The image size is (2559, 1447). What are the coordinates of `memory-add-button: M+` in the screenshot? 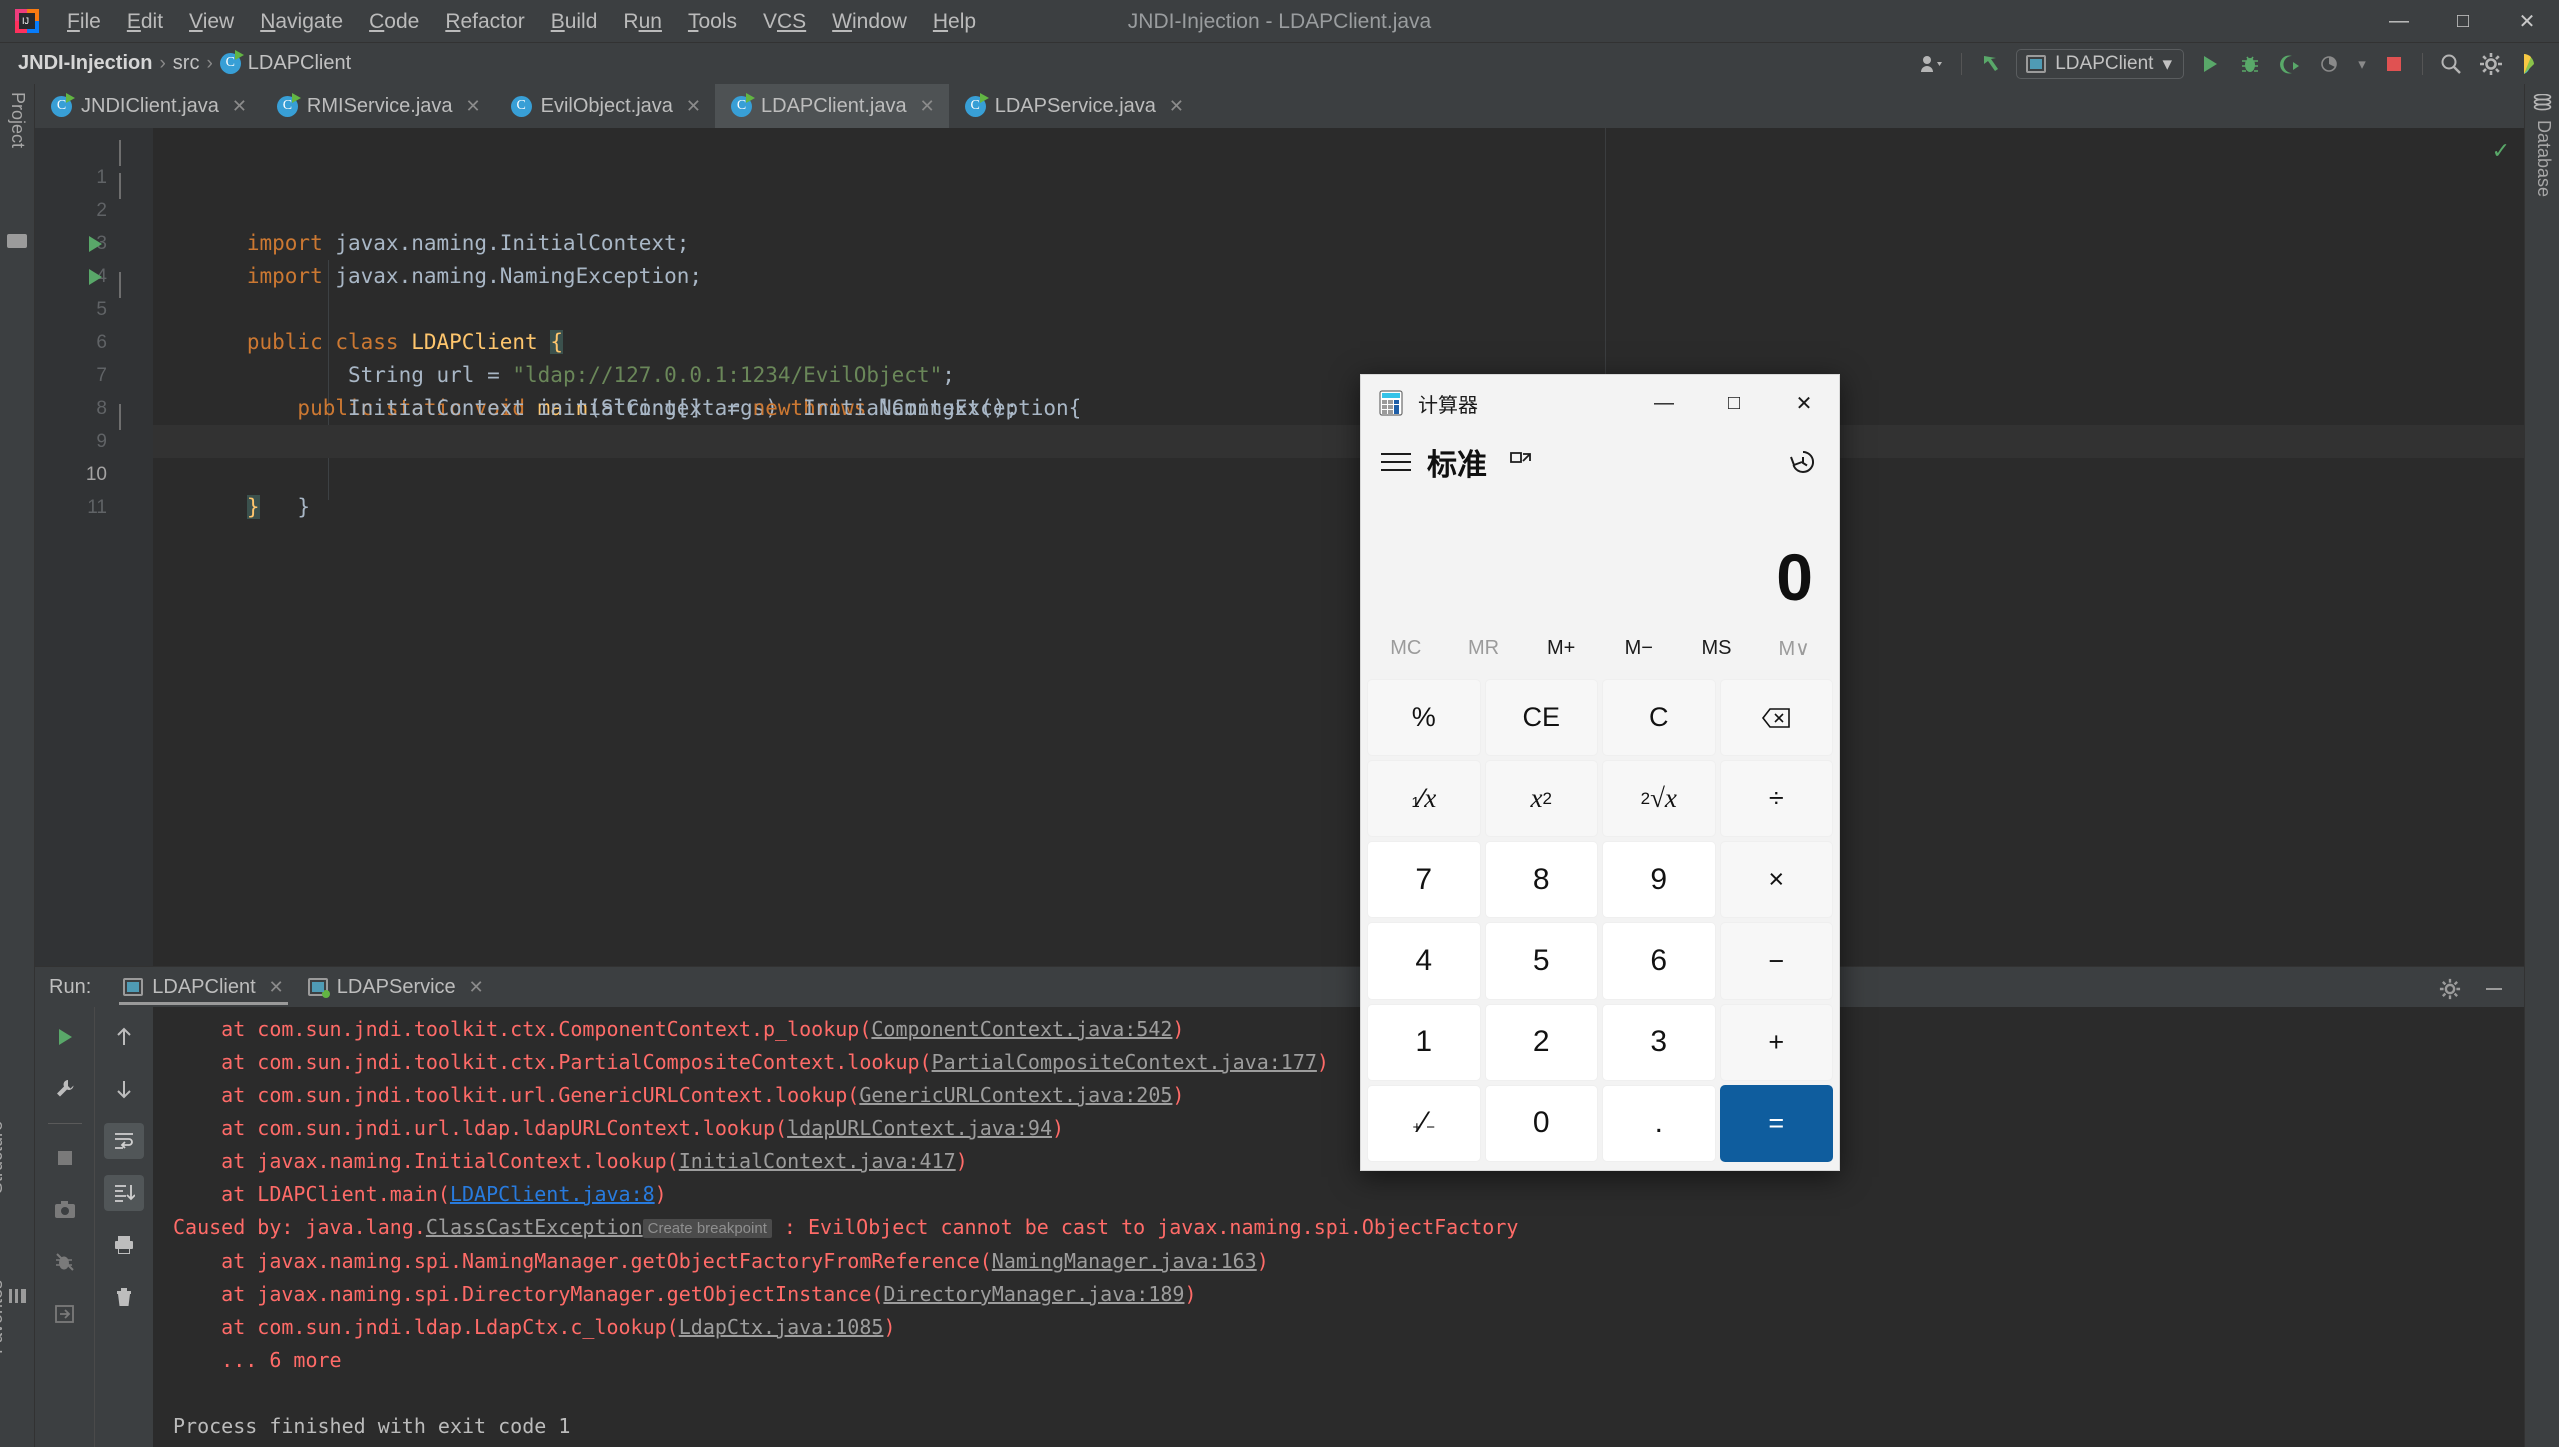 It's located at (1561, 648).